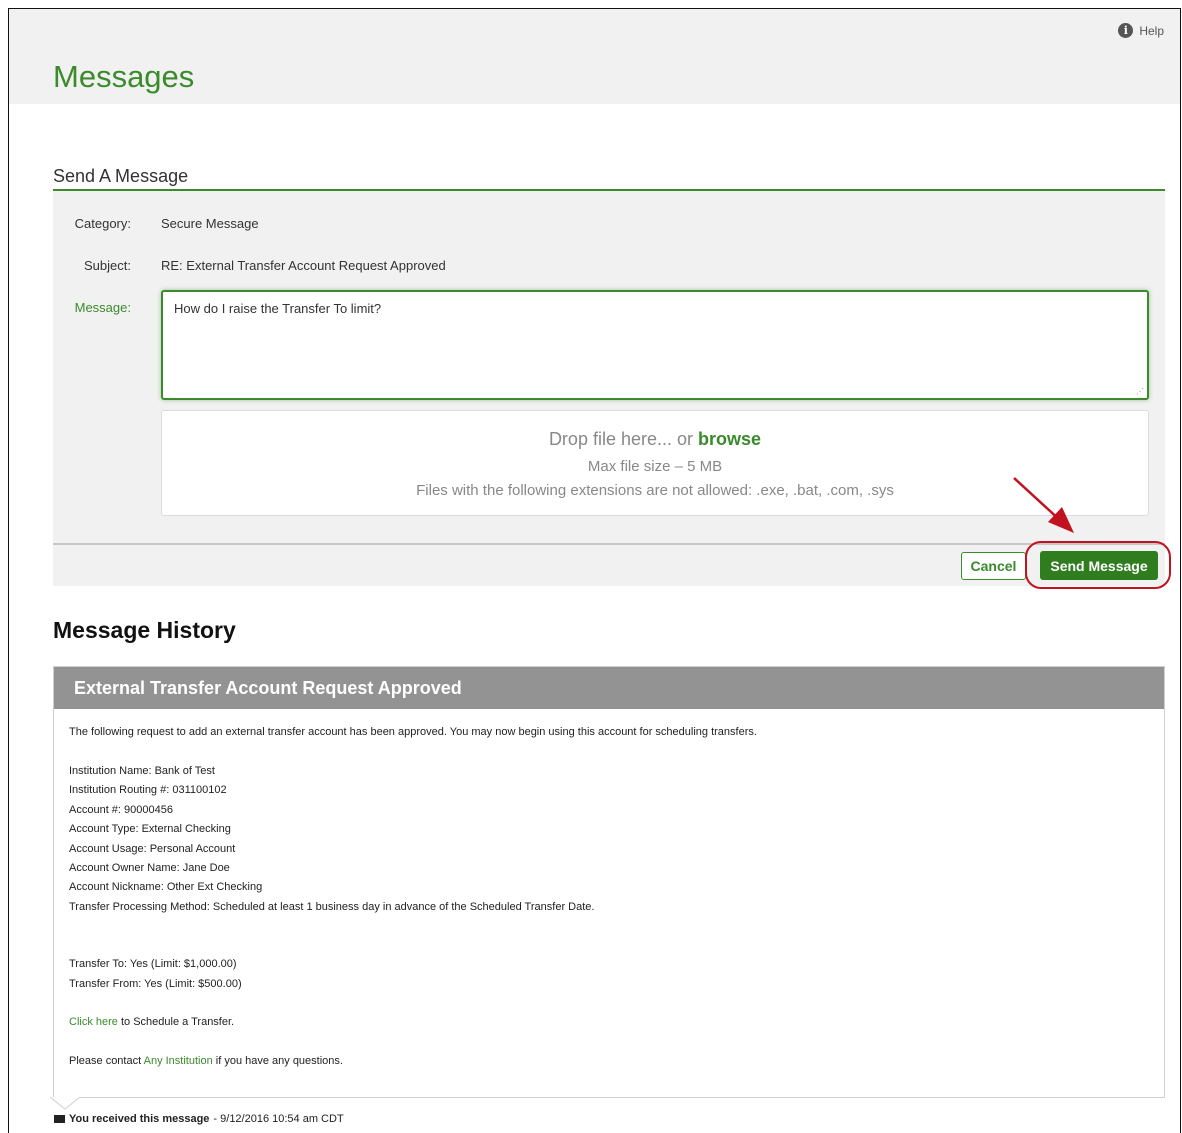 This screenshot has height=1133, width=1182. Describe the element at coordinates (105, 1061) in the screenshot. I see `contact-prefix: Please contact` at that location.